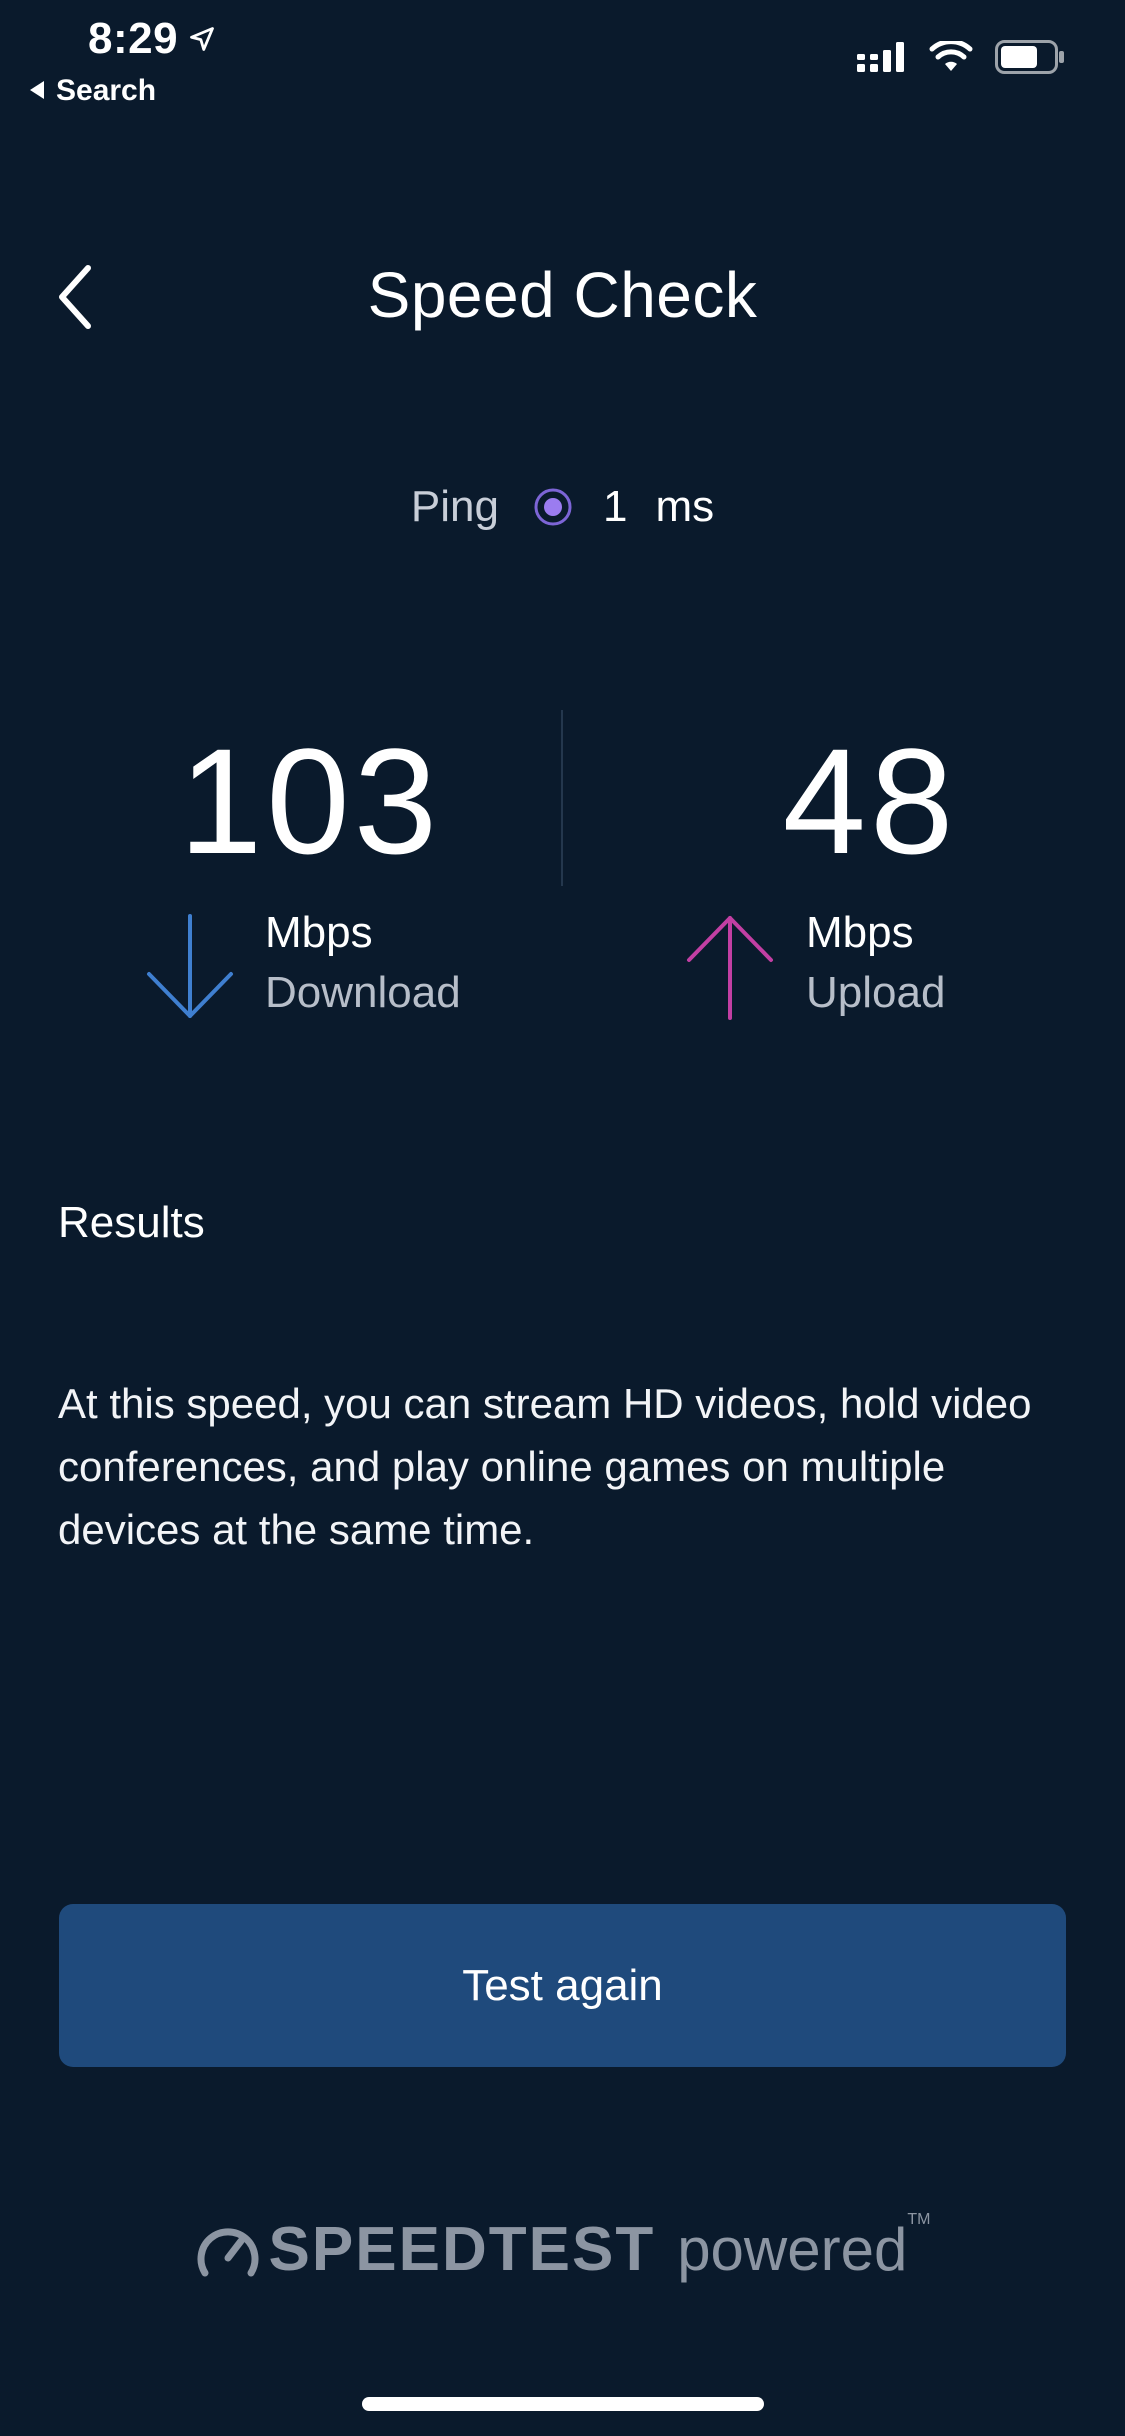  I want to click on ping-radio-icon, so click(553, 507).